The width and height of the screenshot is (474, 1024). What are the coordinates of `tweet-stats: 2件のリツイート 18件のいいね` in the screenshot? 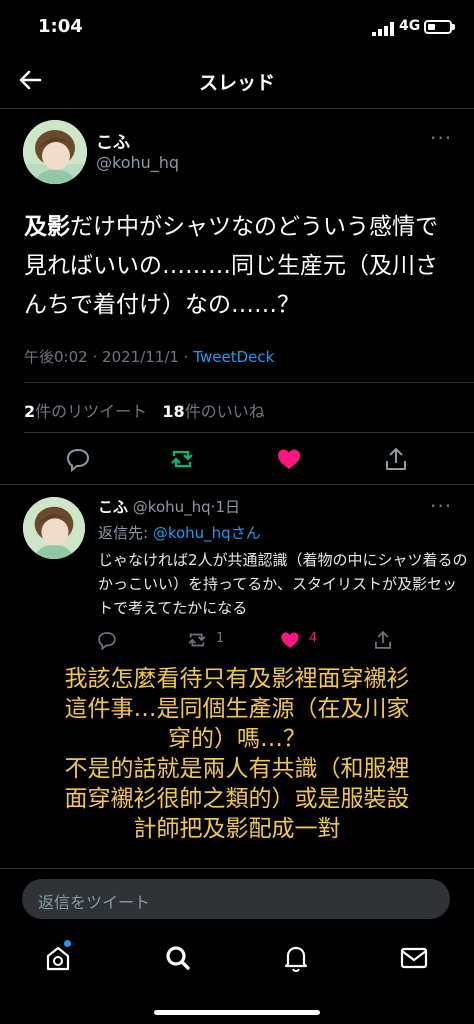 It's located at (144, 410).